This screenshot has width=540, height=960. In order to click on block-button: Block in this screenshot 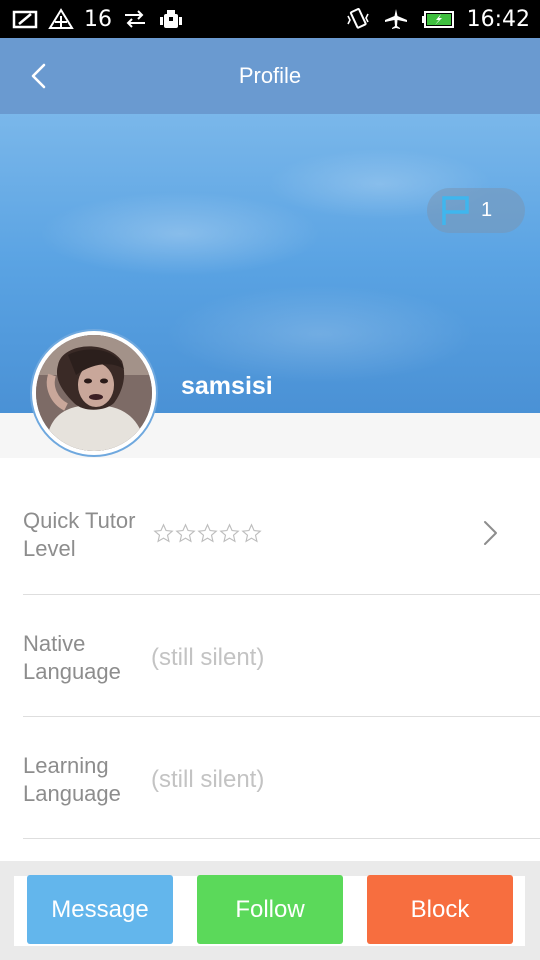, I will do `click(440, 909)`.